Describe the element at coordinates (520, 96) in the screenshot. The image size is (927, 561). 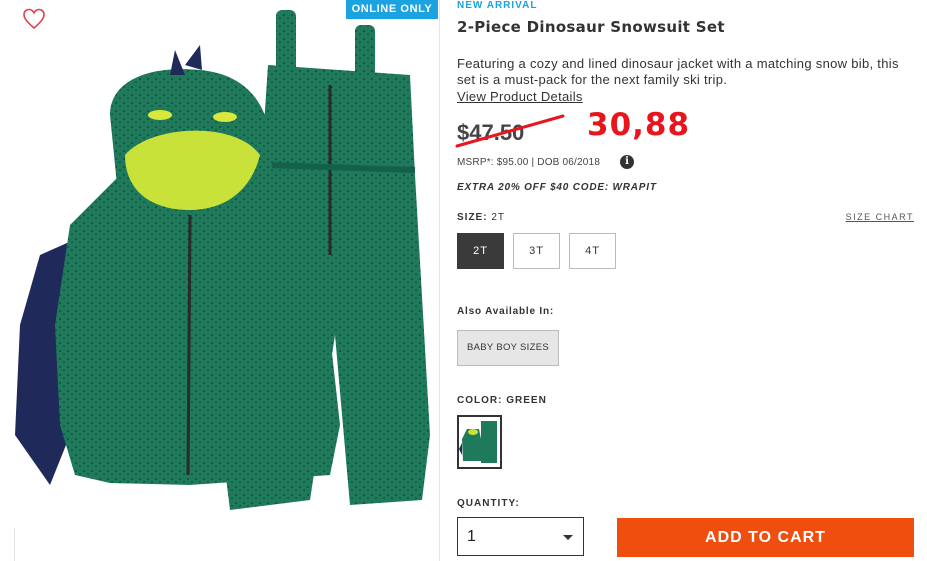
I see `view-product-details-link: View Product Details` at that location.